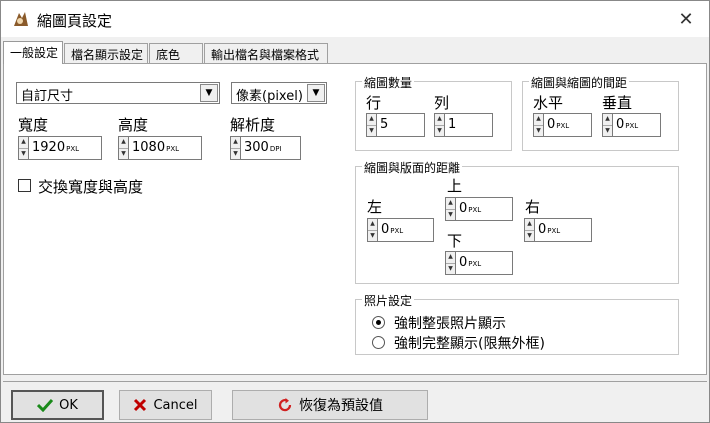 Image resolution: width=710 pixels, height=423 pixels. I want to click on photo-settings-title: 照片設定, so click(388, 300).